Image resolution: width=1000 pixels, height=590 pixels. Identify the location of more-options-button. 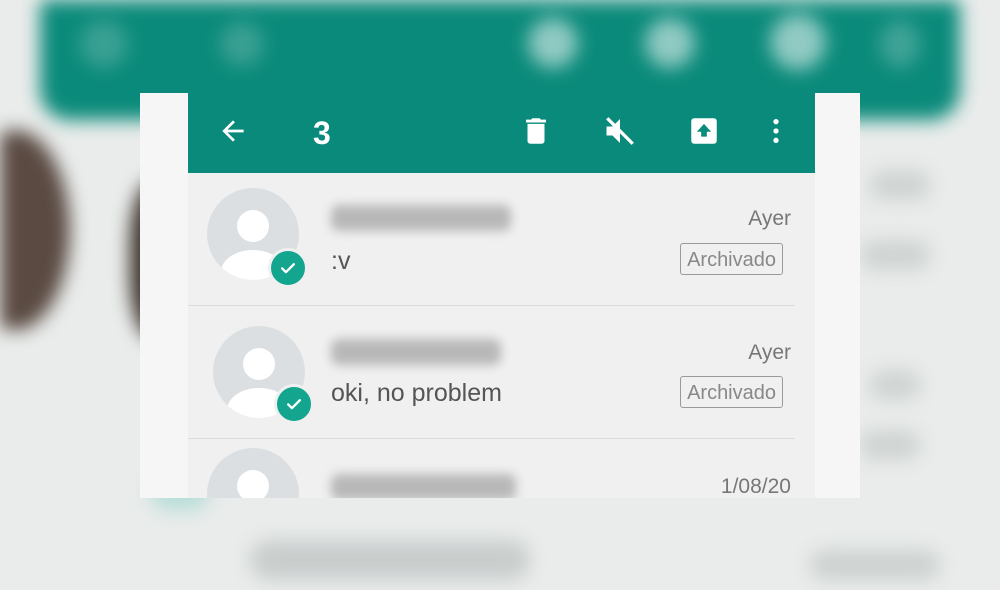
(776, 133).